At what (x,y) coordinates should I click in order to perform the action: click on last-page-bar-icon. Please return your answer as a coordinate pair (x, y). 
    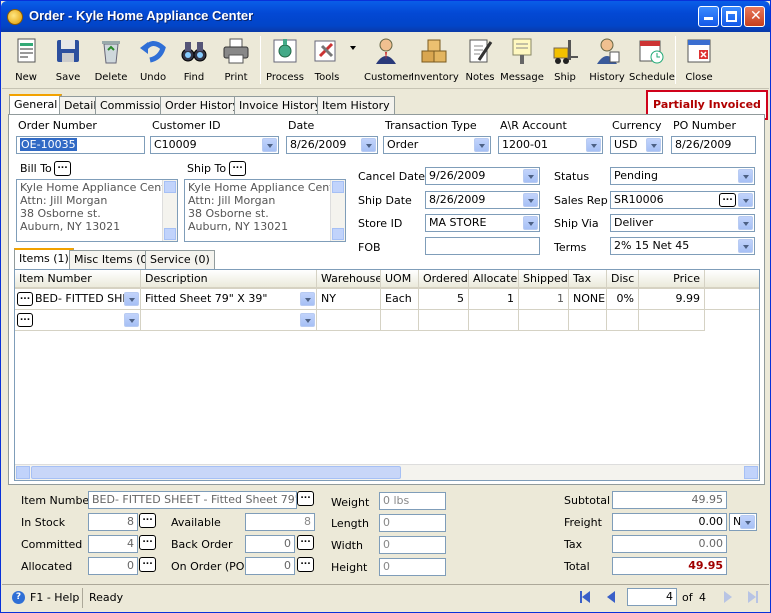
    Looking at the image, I should click on (757, 597).